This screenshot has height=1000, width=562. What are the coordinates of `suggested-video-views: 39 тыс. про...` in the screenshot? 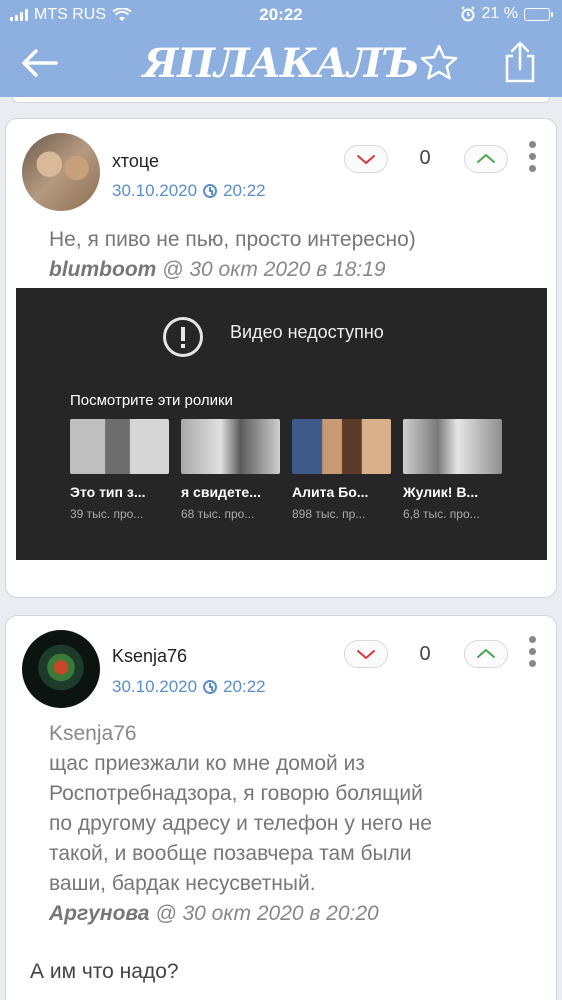 It's located at (107, 514).